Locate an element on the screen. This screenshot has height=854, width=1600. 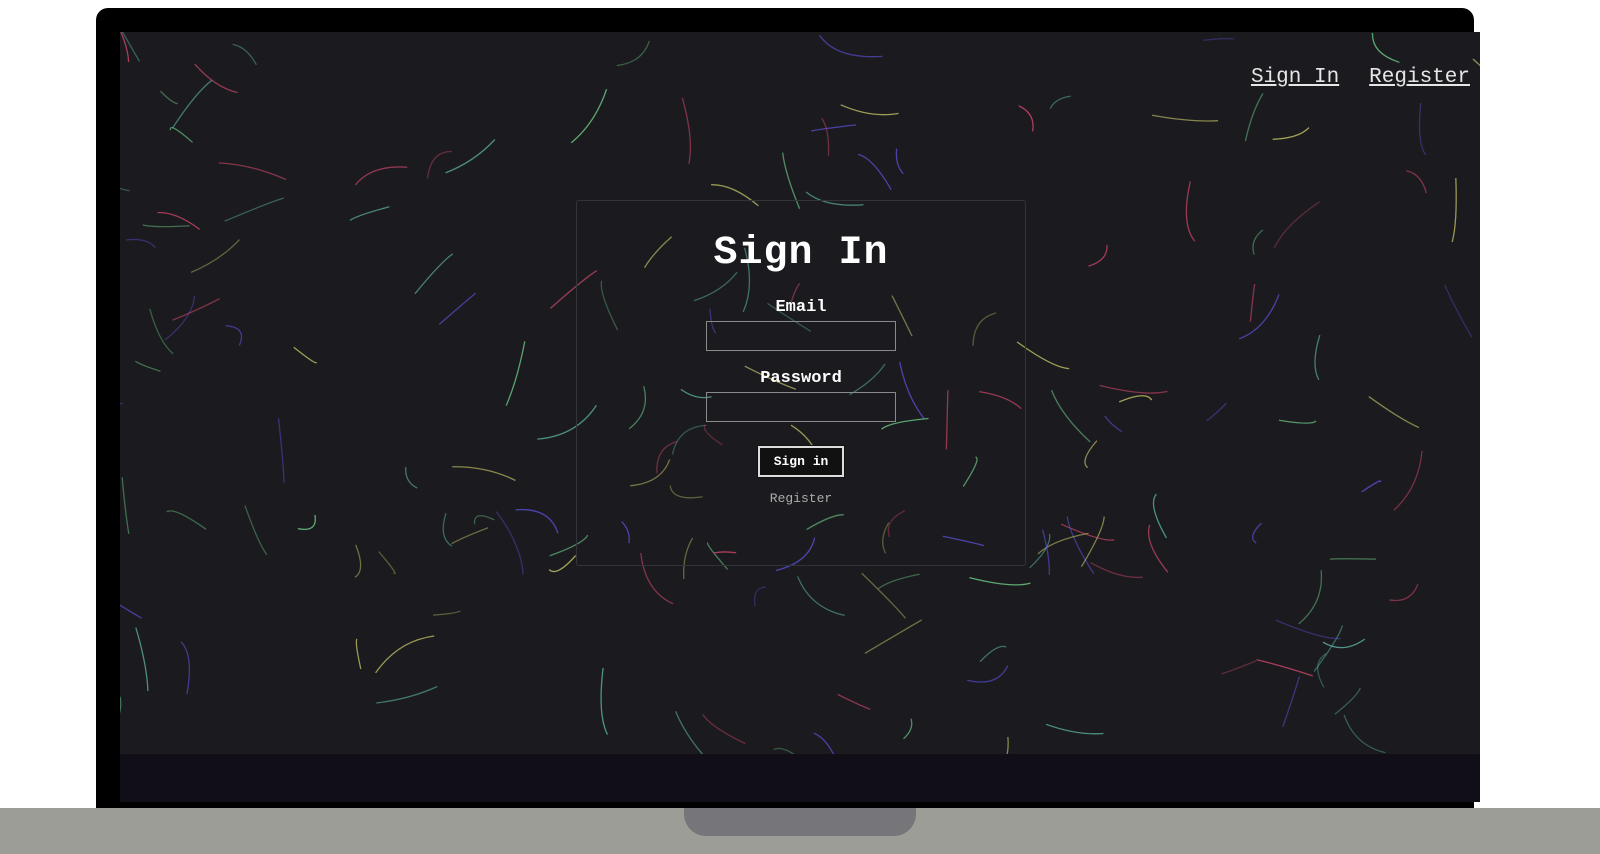
password-field is located at coordinates (801, 407).